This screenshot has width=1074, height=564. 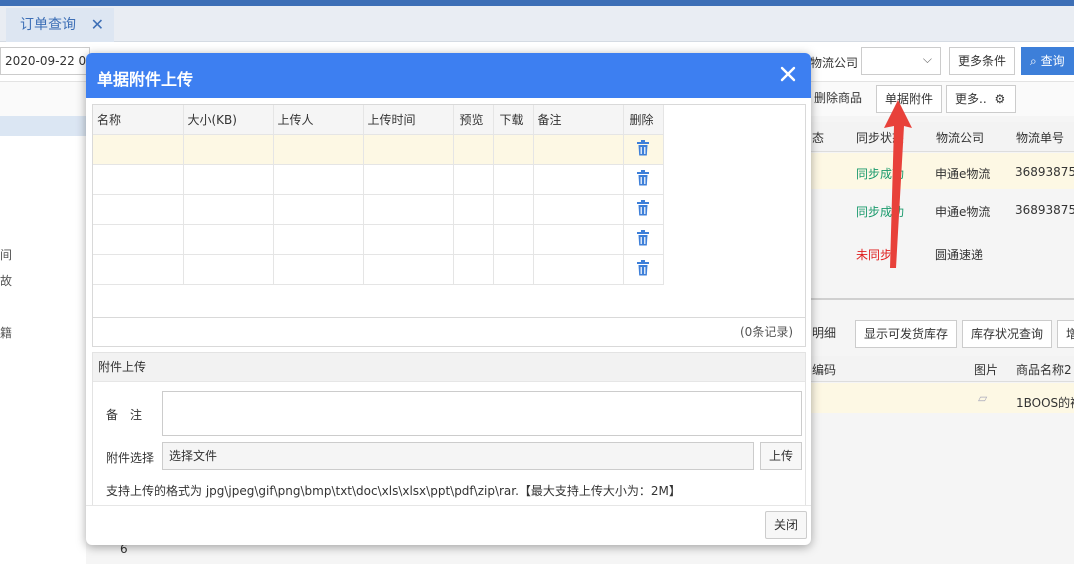 I want to click on close-icon, so click(x=788, y=74).